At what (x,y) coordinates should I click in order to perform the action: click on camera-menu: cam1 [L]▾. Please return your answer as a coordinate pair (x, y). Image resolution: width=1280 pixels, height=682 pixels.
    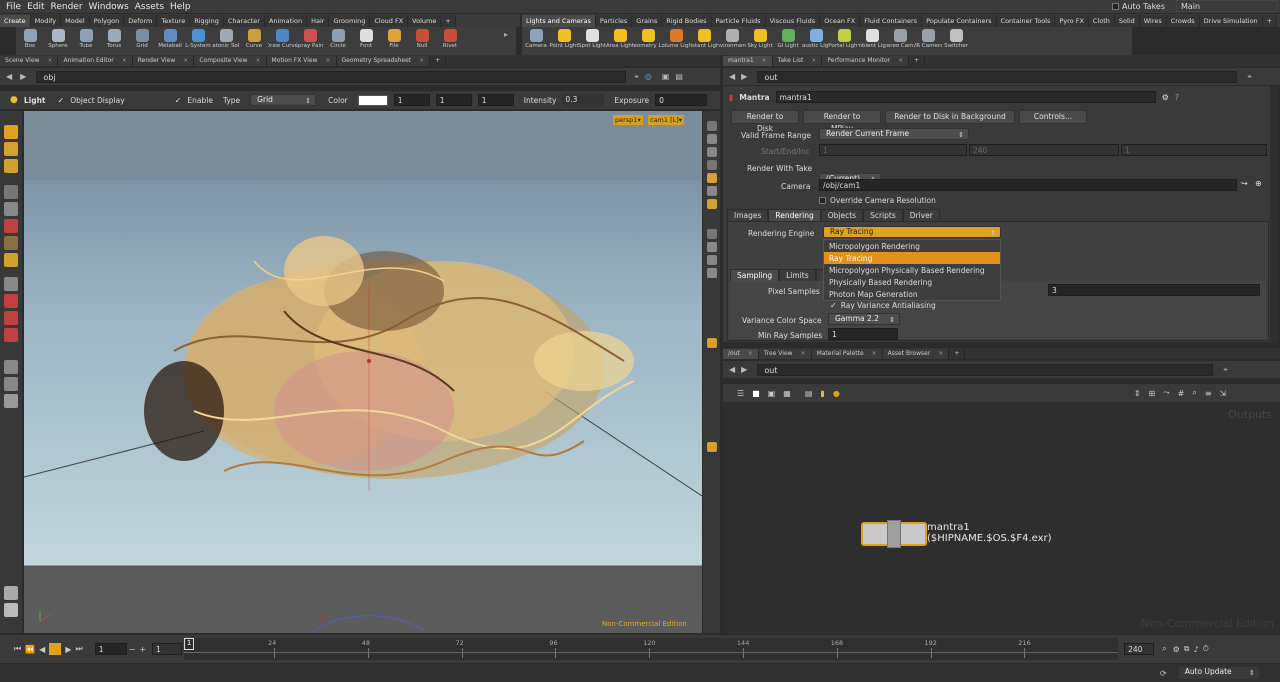
    Looking at the image, I should click on (666, 120).